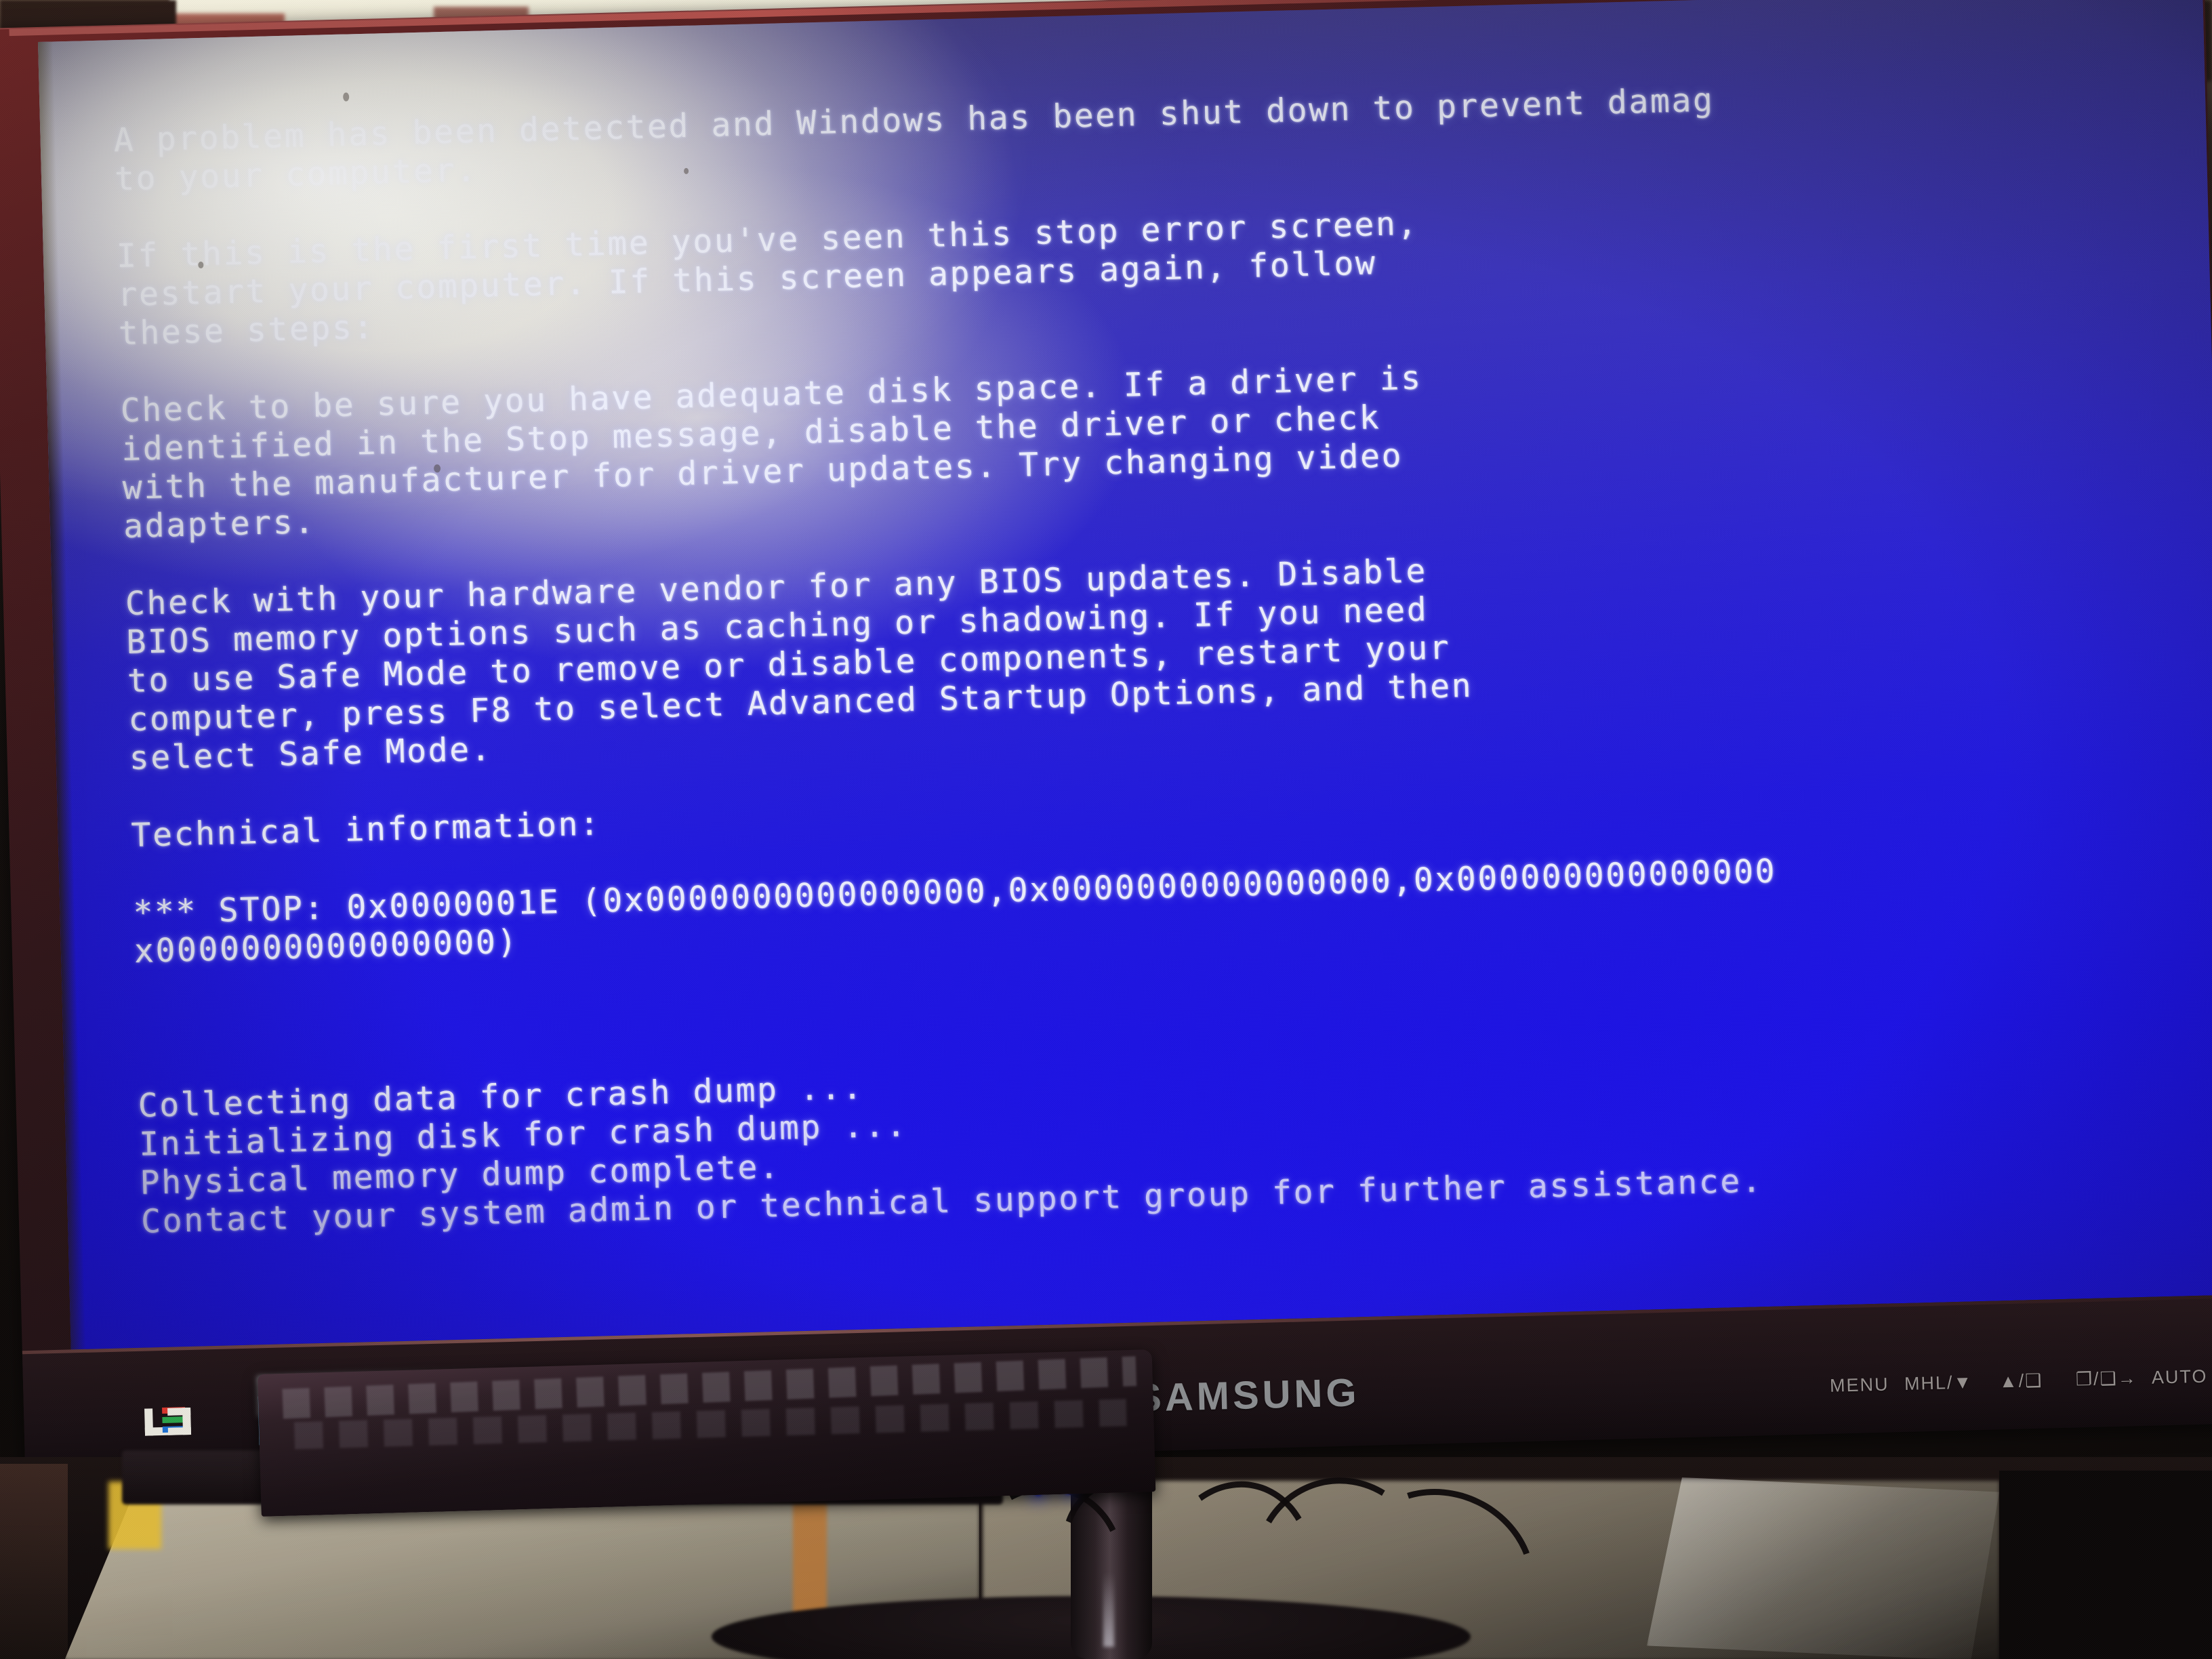  What do you see at coordinates (707, 1433) in the screenshot?
I see `keyboard` at bounding box center [707, 1433].